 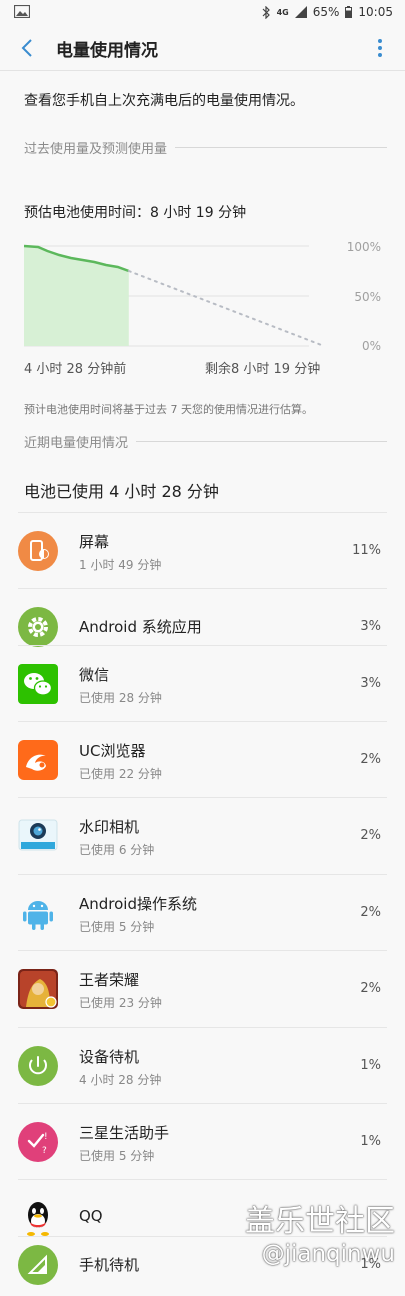 What do you see at coordinates (38, 915) in the screenshot?
I see `android-os-icon` at bounding box center [38, 915].